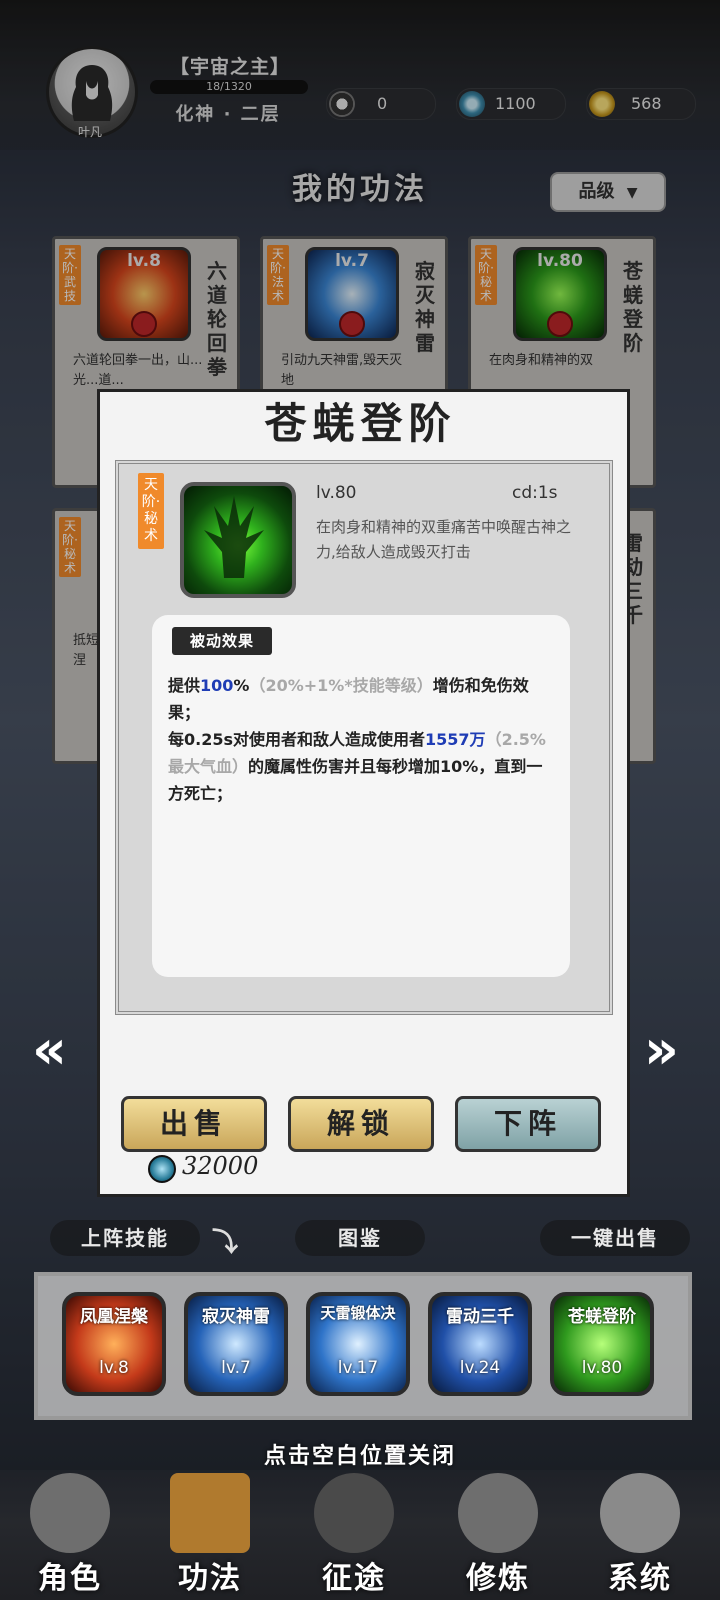 This screenshot has width=720, height=1600. I want to click on unequip-button: 下阵, so click(528, 1124).